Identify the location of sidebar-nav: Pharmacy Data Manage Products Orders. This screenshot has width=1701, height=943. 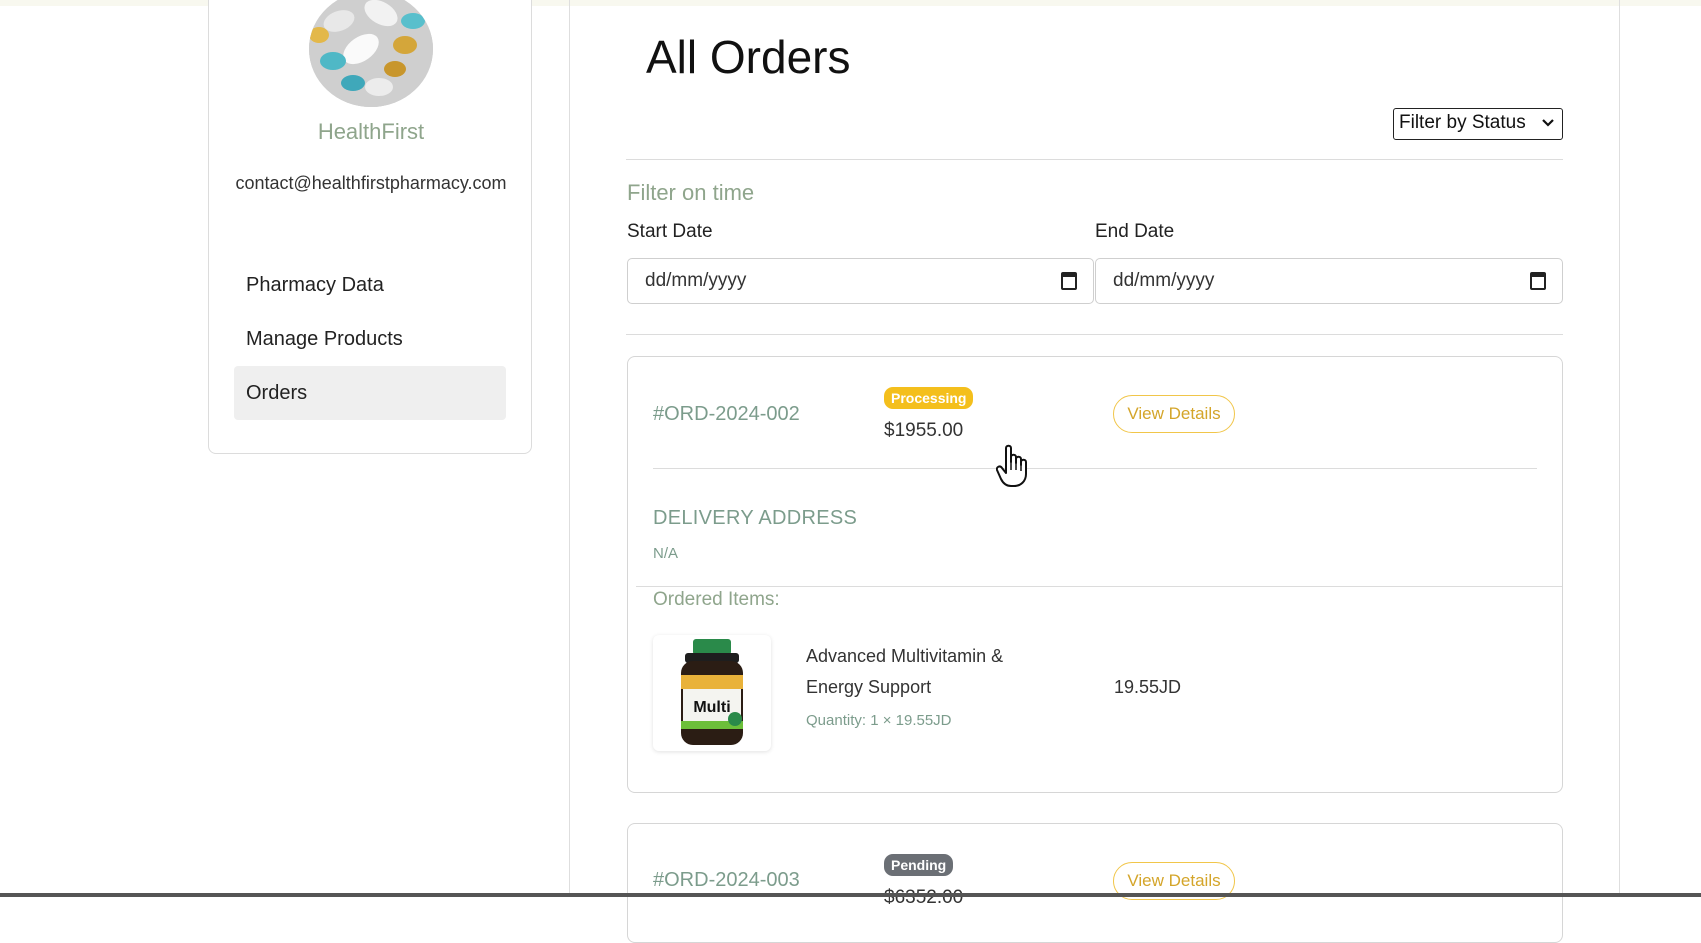
(370, 339).